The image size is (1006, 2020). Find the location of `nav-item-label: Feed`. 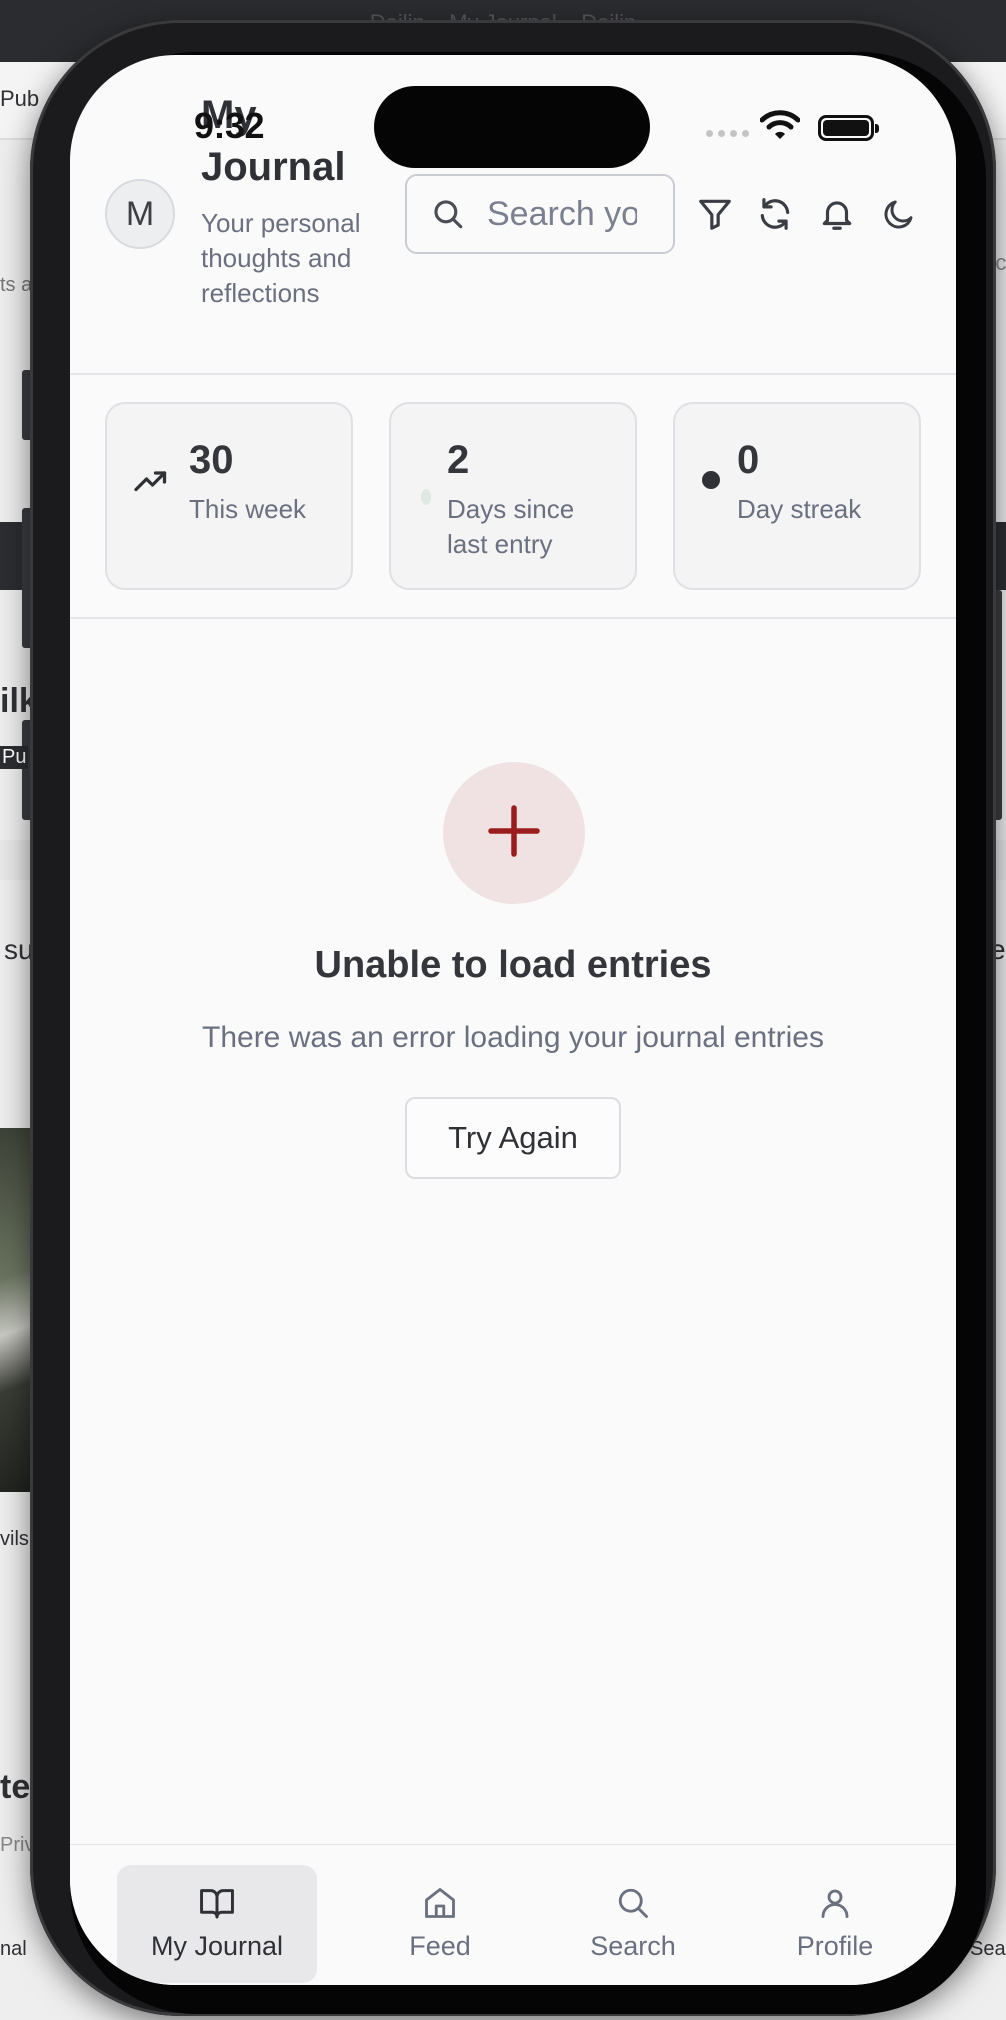

nav-item-label: Feed is located at coordinates (440, 1946).